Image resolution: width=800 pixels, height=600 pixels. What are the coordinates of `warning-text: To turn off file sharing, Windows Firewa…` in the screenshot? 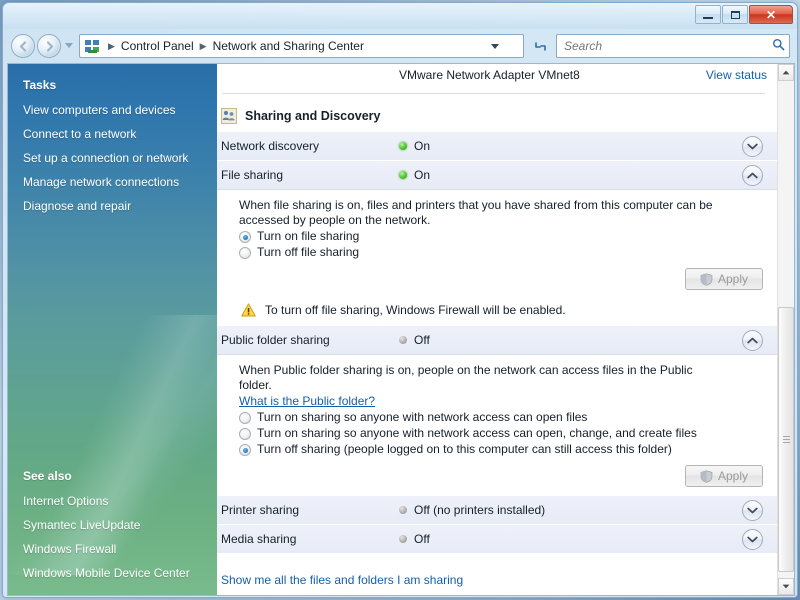 It's located at (415, 310).